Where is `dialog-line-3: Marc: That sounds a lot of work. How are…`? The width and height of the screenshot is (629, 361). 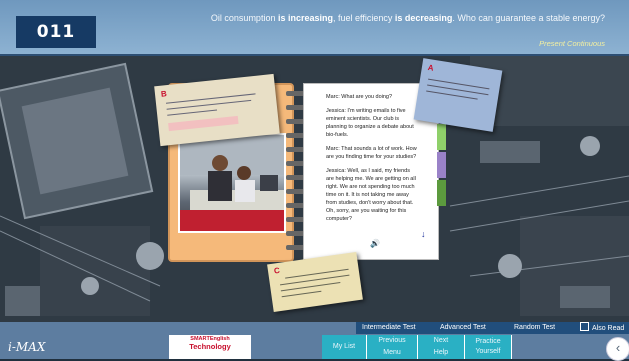
dialog-line-3: Marc: That sounds a lot of work. How are… is located at coordinates (371, 152).